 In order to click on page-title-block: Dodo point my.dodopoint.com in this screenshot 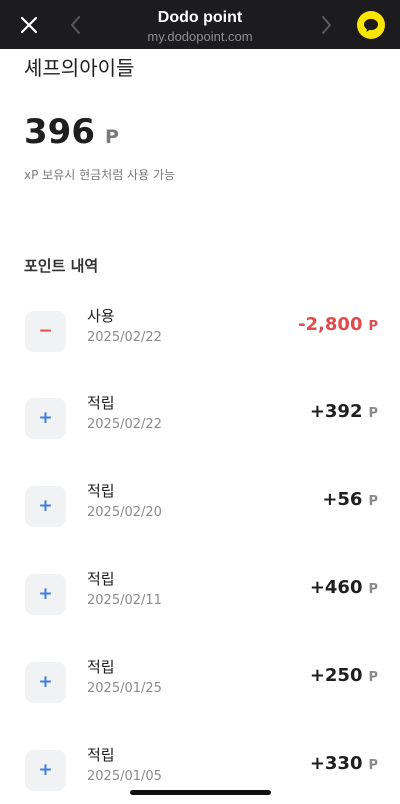, I will do `click(200, 26)`.